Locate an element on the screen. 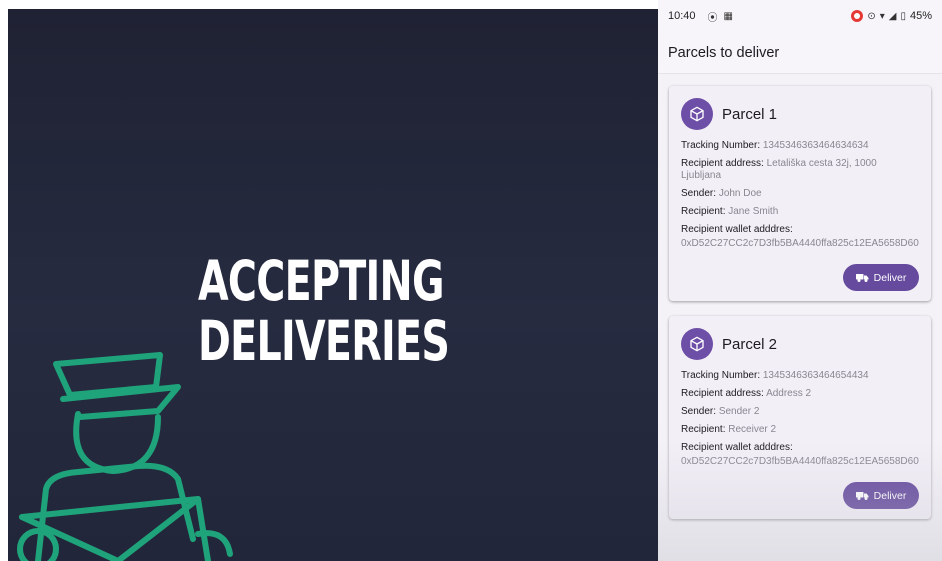 The image size is (942, 561). location-icon: ⊙ is located at coordinates (871, 16).